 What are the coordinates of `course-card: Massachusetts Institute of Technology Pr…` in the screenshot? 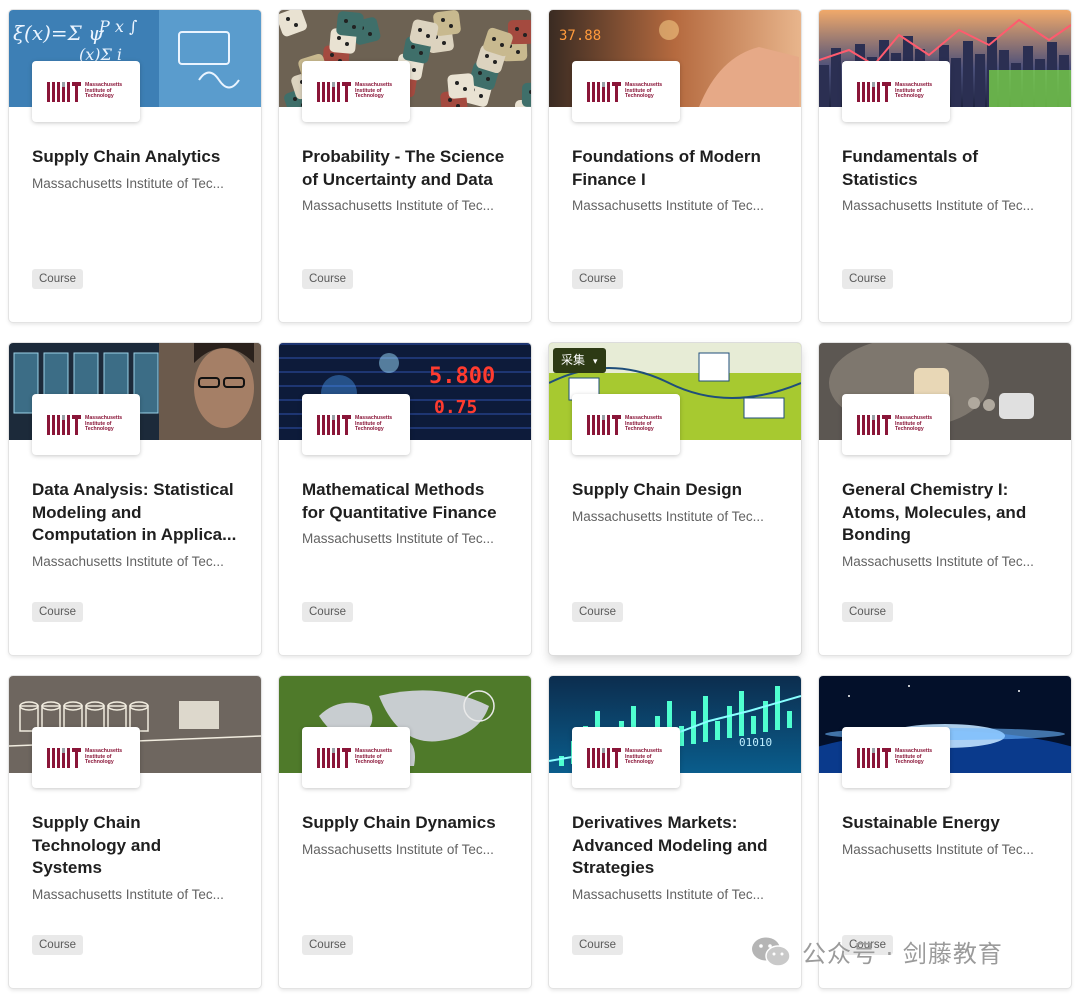 It's located at (405, 166).